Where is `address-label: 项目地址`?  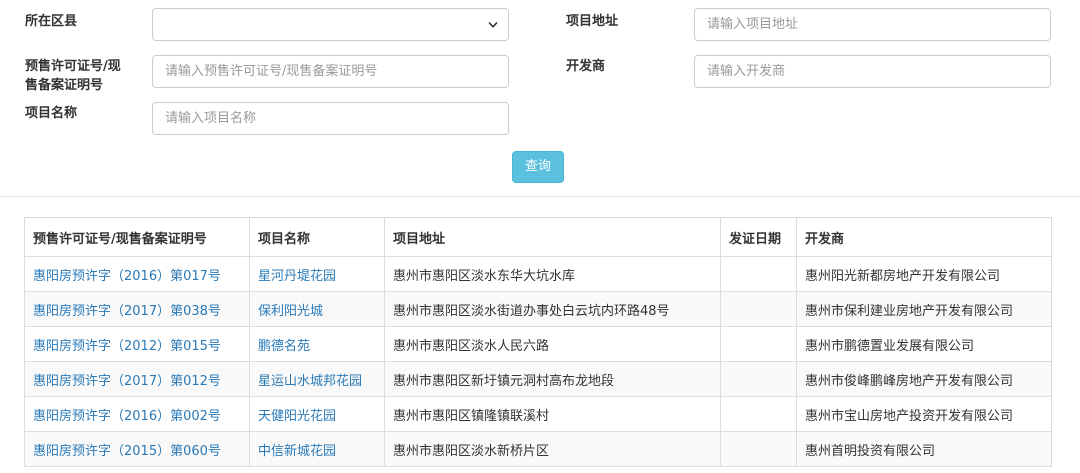 address-label: 项目地址 is located at coordinates (592, 21).